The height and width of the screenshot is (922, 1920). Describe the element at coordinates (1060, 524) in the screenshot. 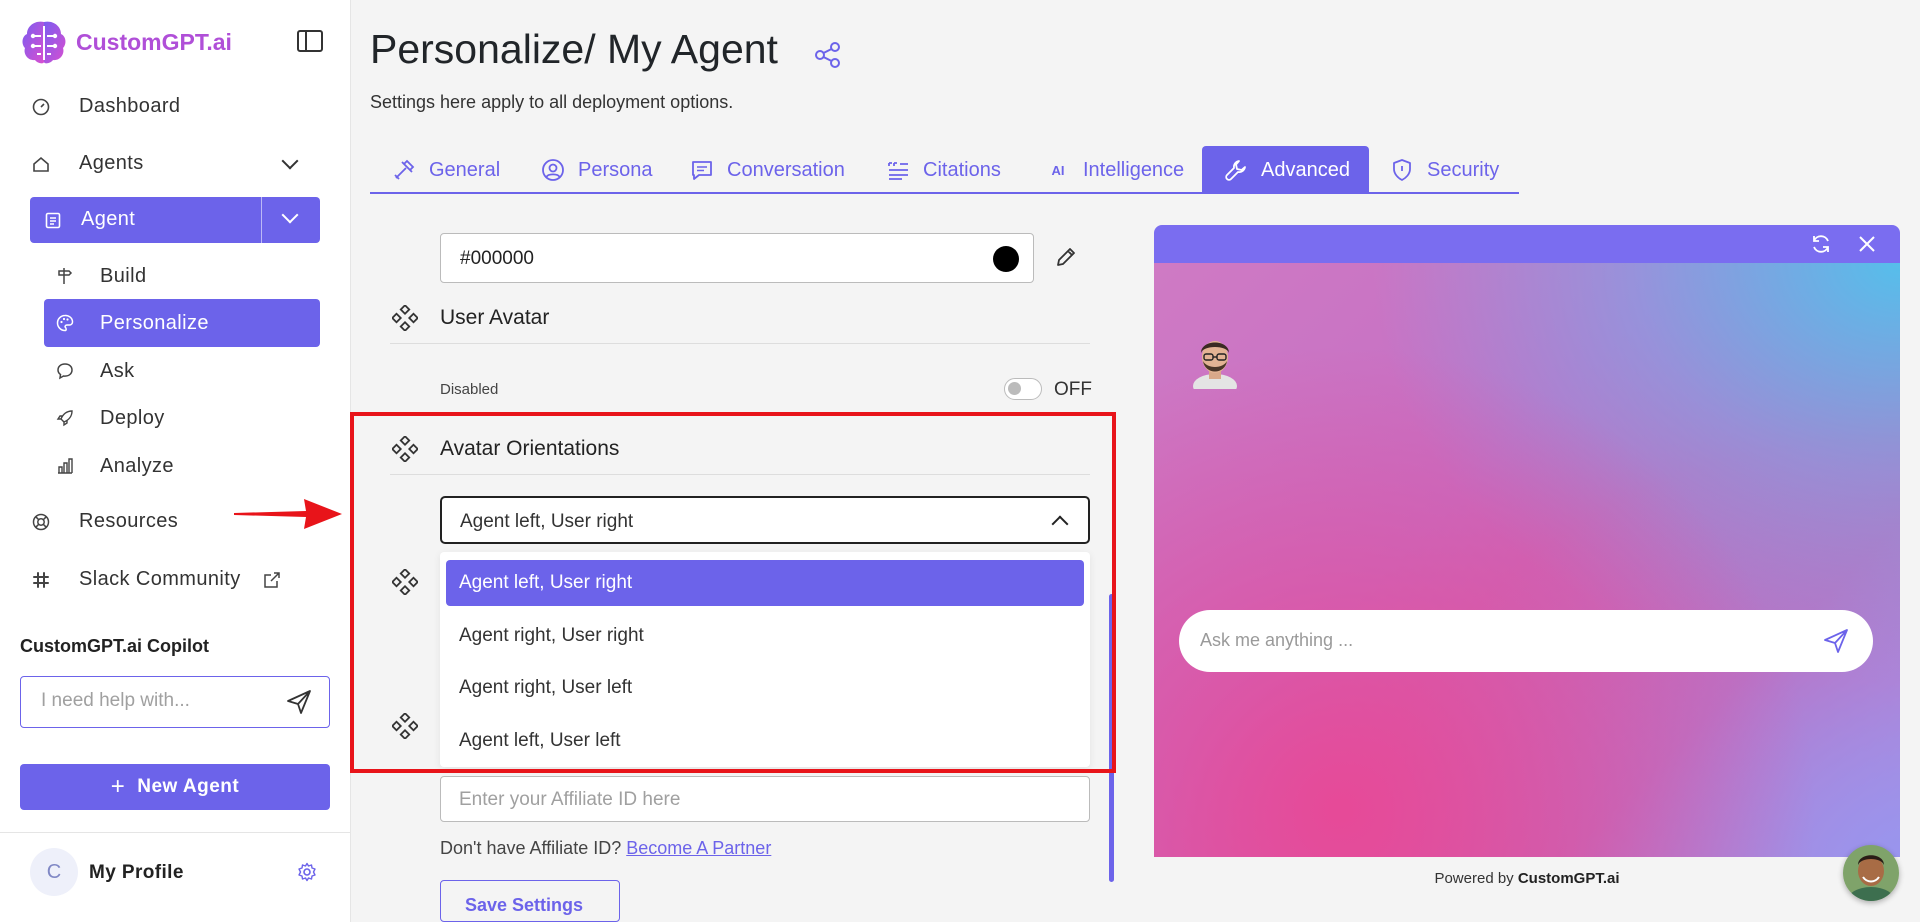

I see `chevron-up-icon` at that location.